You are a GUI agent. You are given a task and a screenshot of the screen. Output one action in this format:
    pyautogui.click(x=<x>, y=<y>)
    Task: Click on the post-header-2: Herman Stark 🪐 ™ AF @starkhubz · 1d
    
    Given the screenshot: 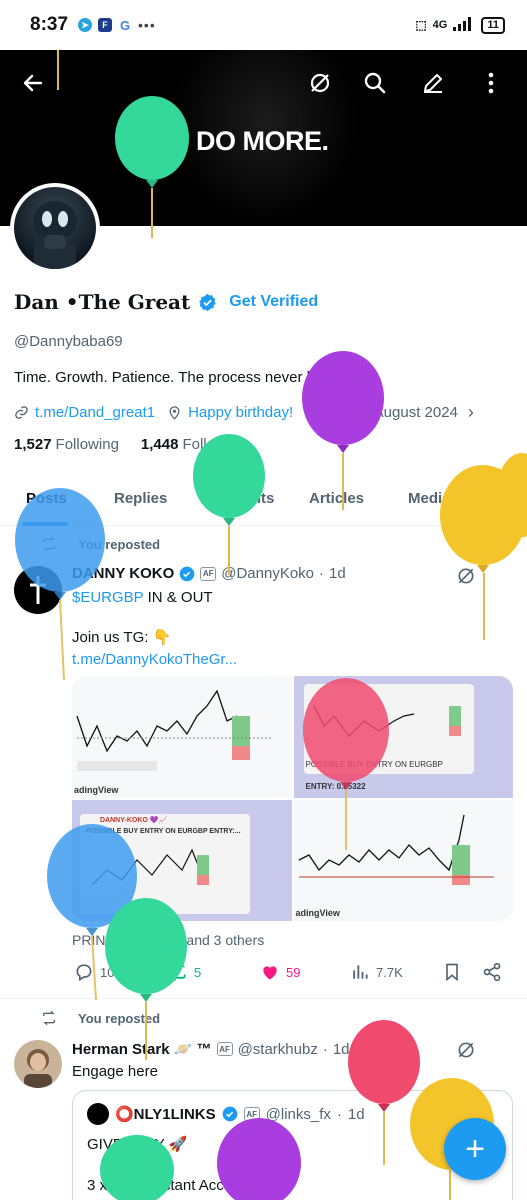 What is the action you would take?
    pyautogui.click(x=211, y=1049)
    